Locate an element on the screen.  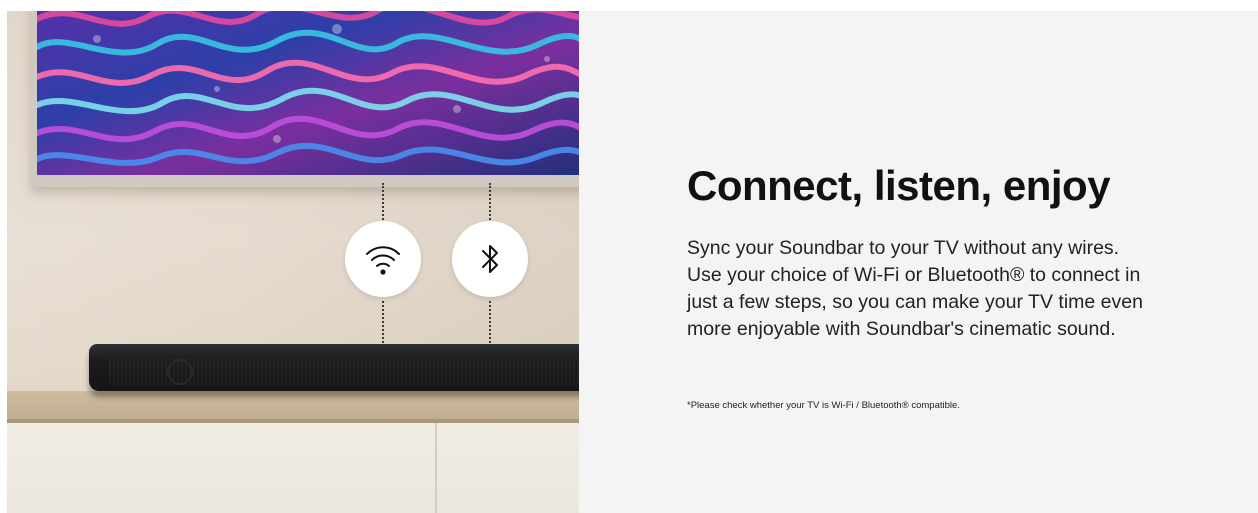
tv-screen is located at coordinates (308, 93).